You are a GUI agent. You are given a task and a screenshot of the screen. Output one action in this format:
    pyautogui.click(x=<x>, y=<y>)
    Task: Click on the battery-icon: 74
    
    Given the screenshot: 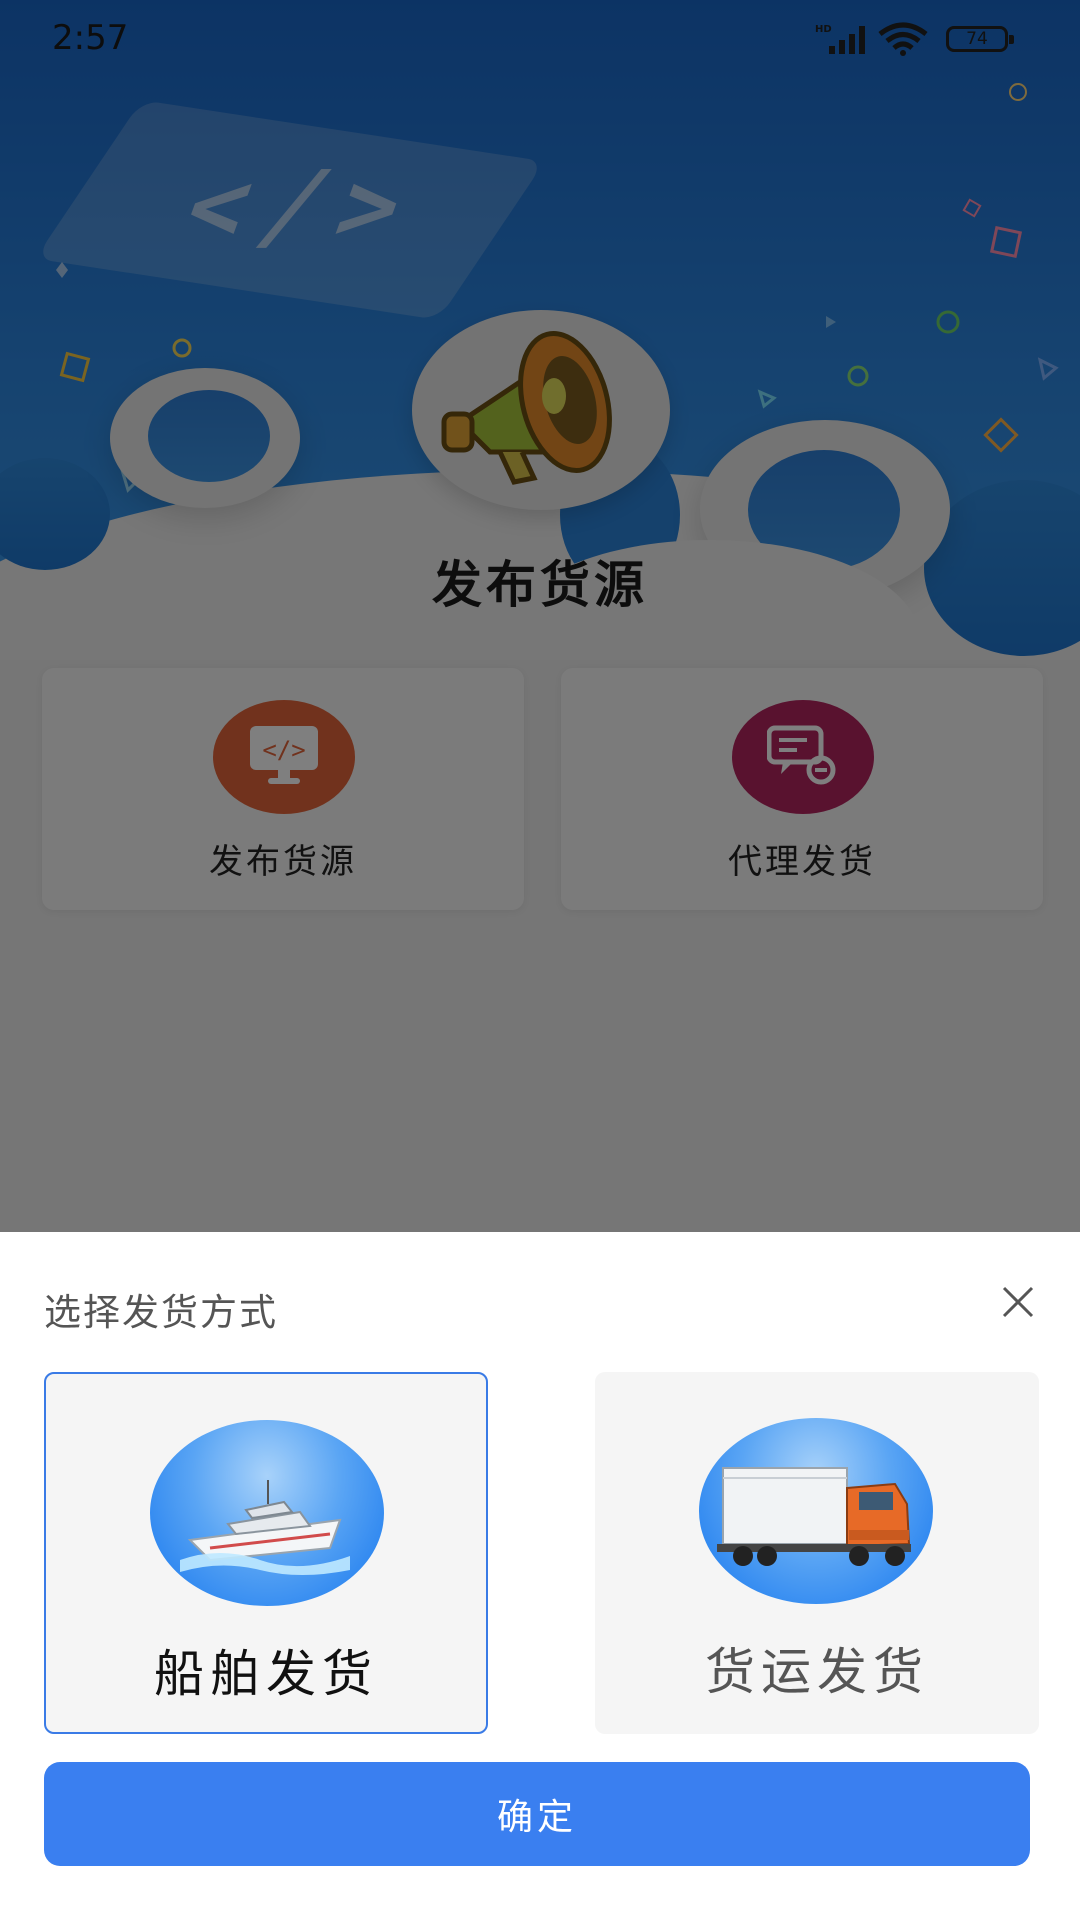 What is the action you would take?
    pyautogui.click(x=980, y=39)
    